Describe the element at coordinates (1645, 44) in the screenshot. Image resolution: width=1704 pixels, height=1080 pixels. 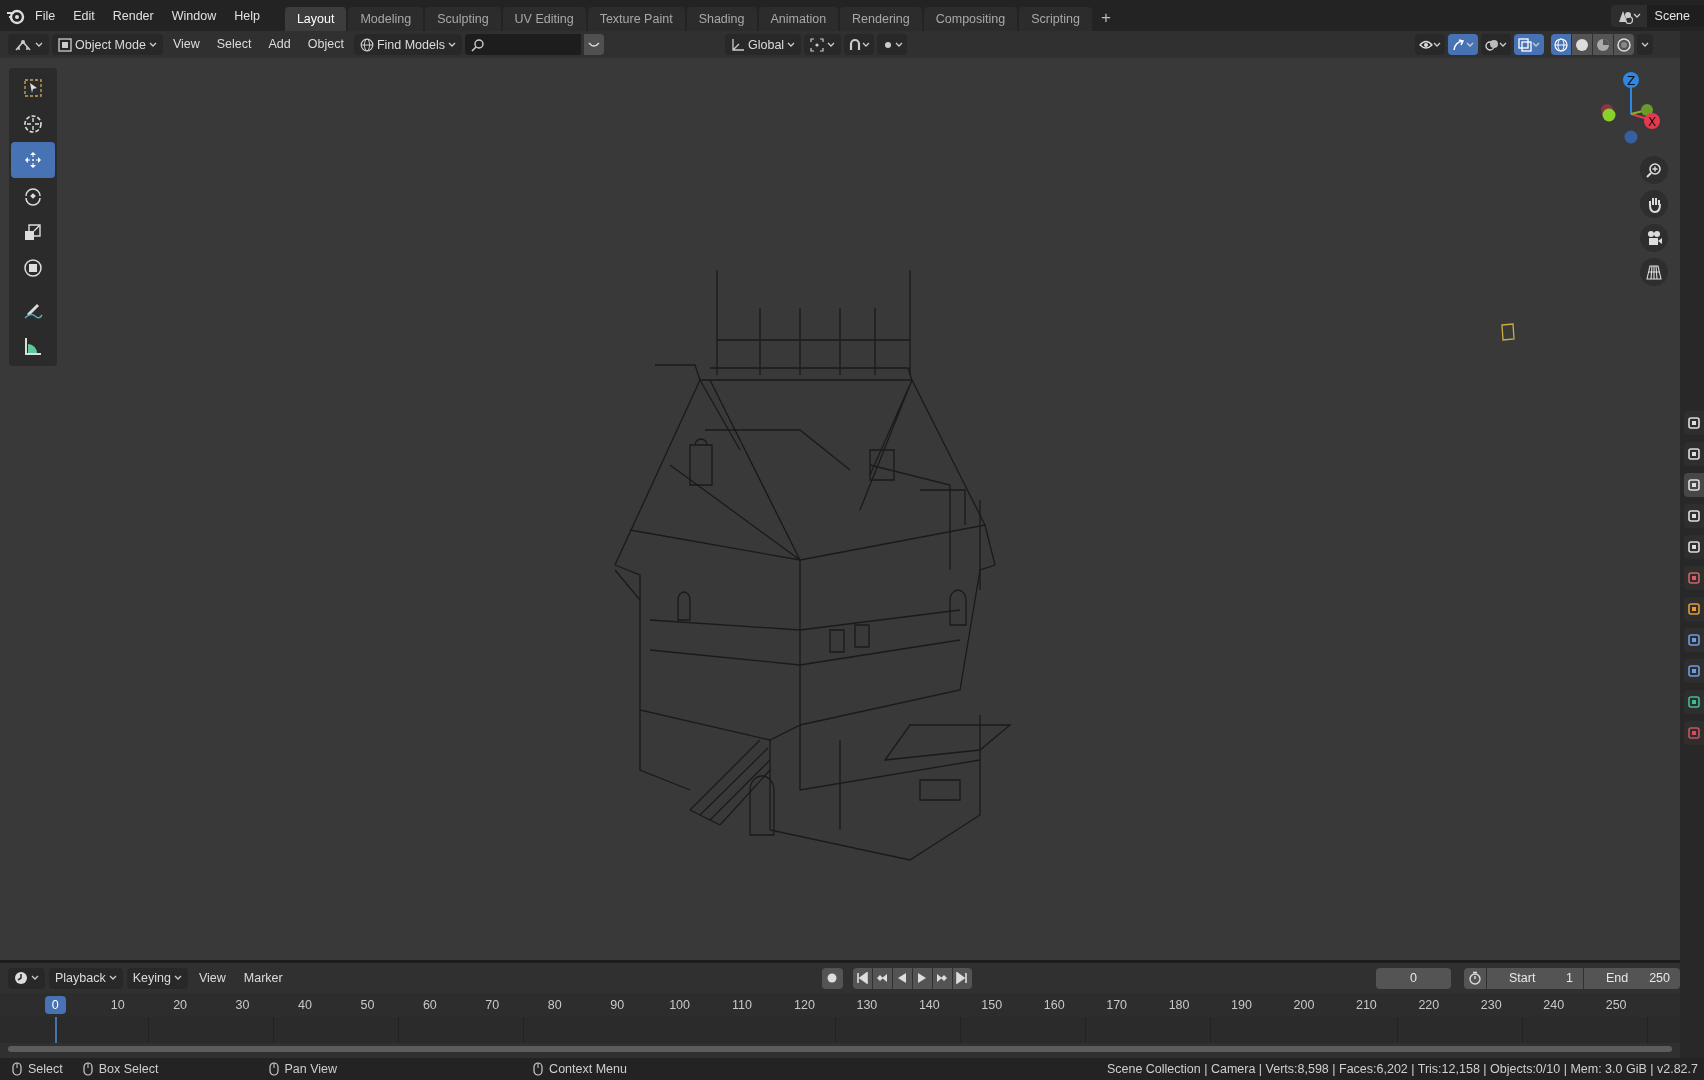
I see `shading-options-button` at that location.